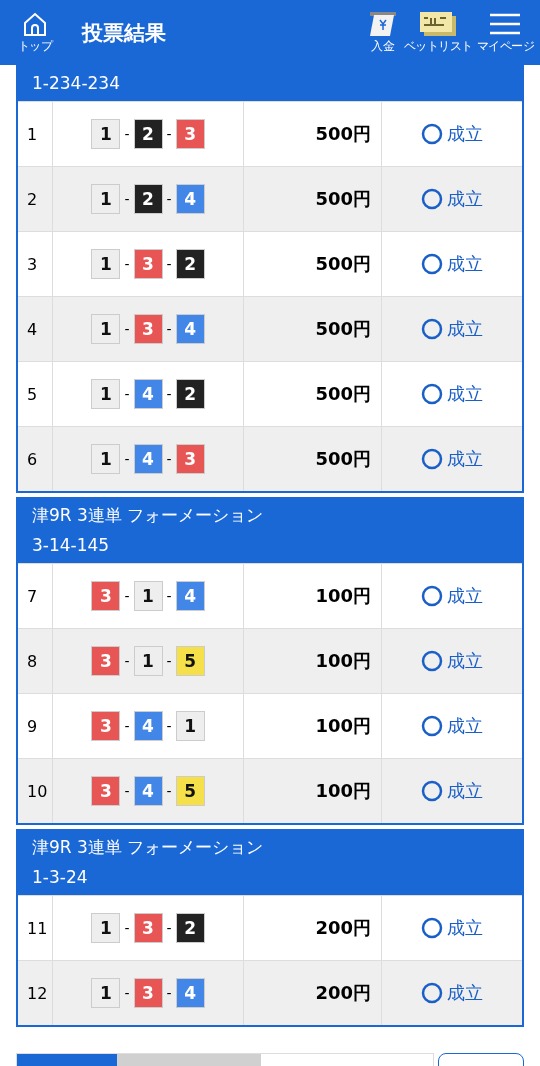 This screenshot has height=1066, width=540. Describe the element at coordinates (32, 329) in the screenshot. I see `row-number: 4` at that location.